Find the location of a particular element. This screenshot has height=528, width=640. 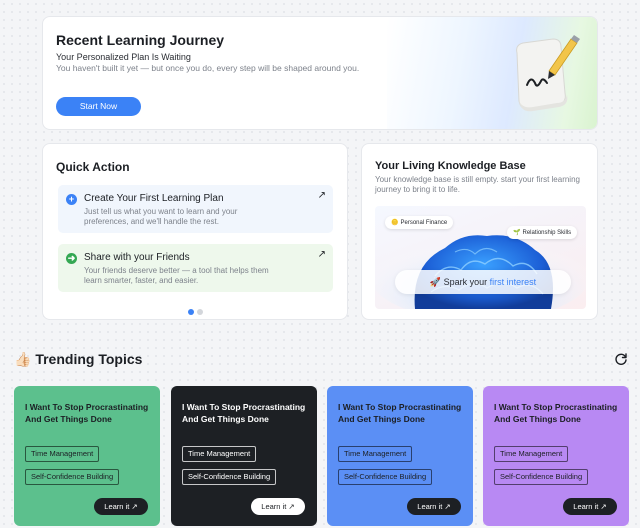

chip-relationship-skills: 🌱 Relationship Skills is located at coordinates (542, 232).